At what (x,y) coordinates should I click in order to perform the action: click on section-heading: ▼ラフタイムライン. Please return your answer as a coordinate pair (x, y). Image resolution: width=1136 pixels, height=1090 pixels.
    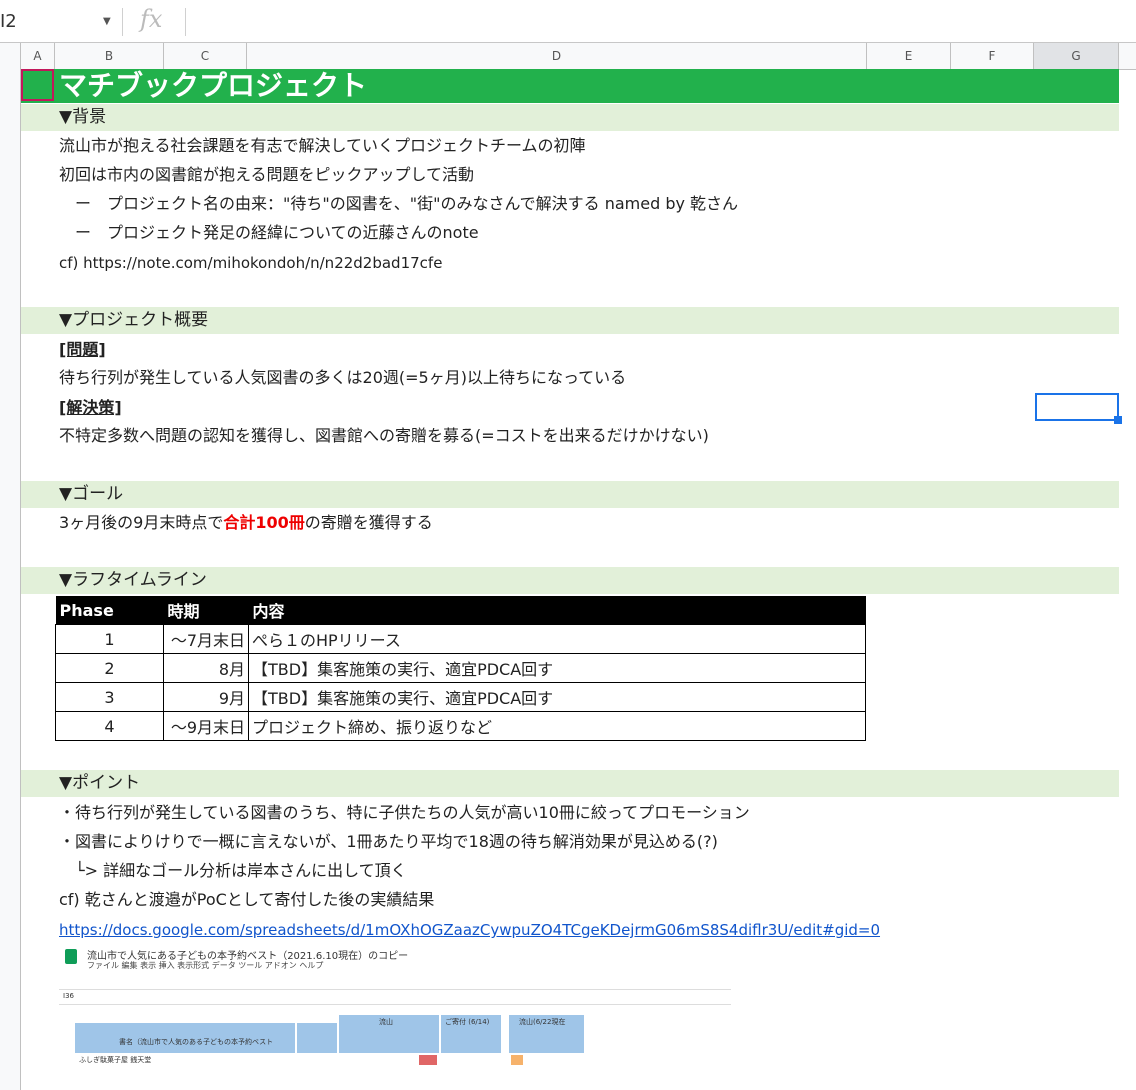
    Looking at the image, I should click on (133, 580).